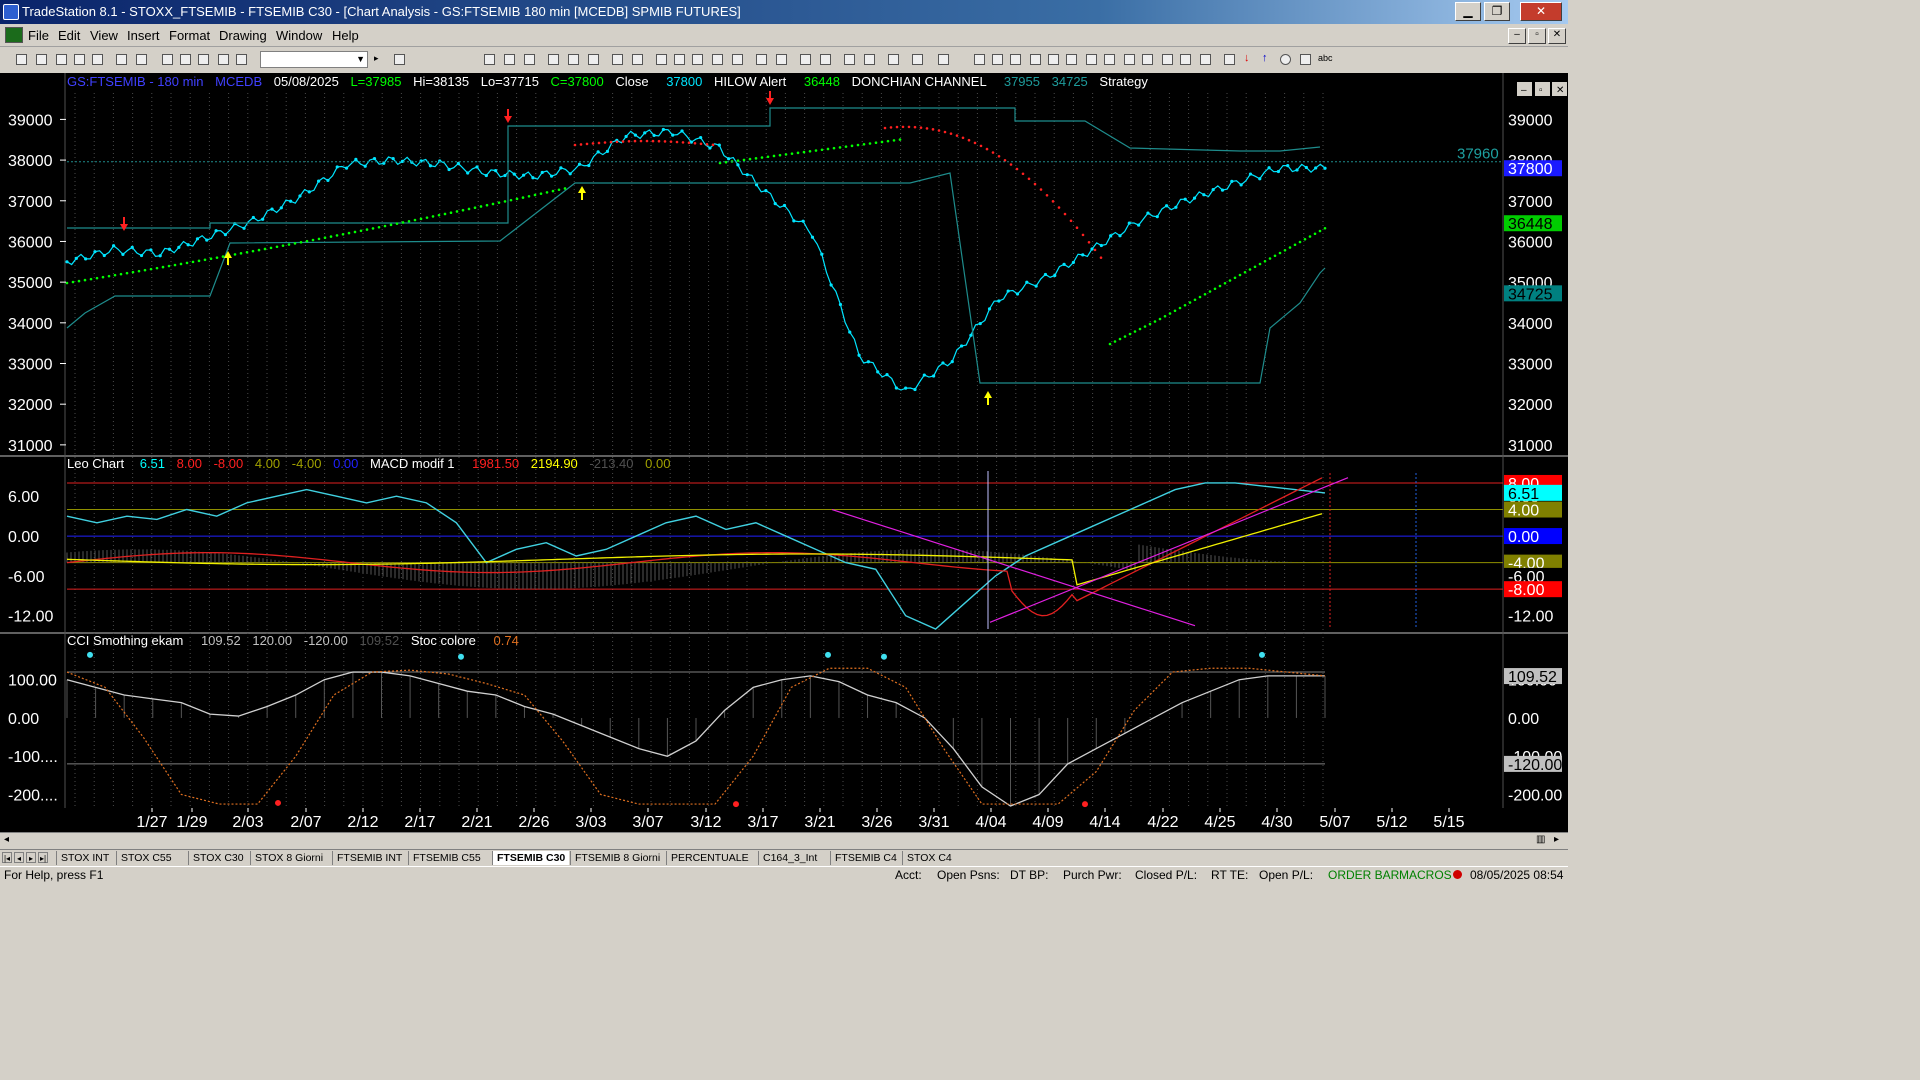 The image size is (1920, 1080). Describe the element at coordinates (79, 59) in the screenshot. I see `new-workspace-icon` at that location.